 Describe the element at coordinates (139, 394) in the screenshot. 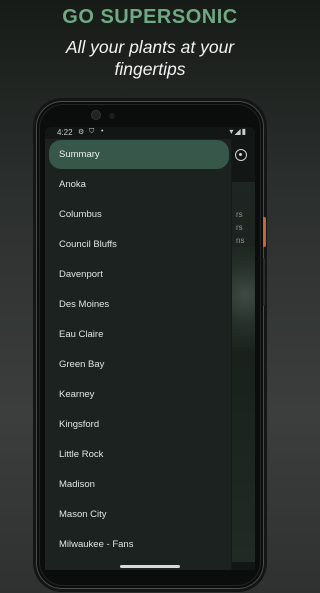

I see `drawer-item-kearney: Kearney` at that location.